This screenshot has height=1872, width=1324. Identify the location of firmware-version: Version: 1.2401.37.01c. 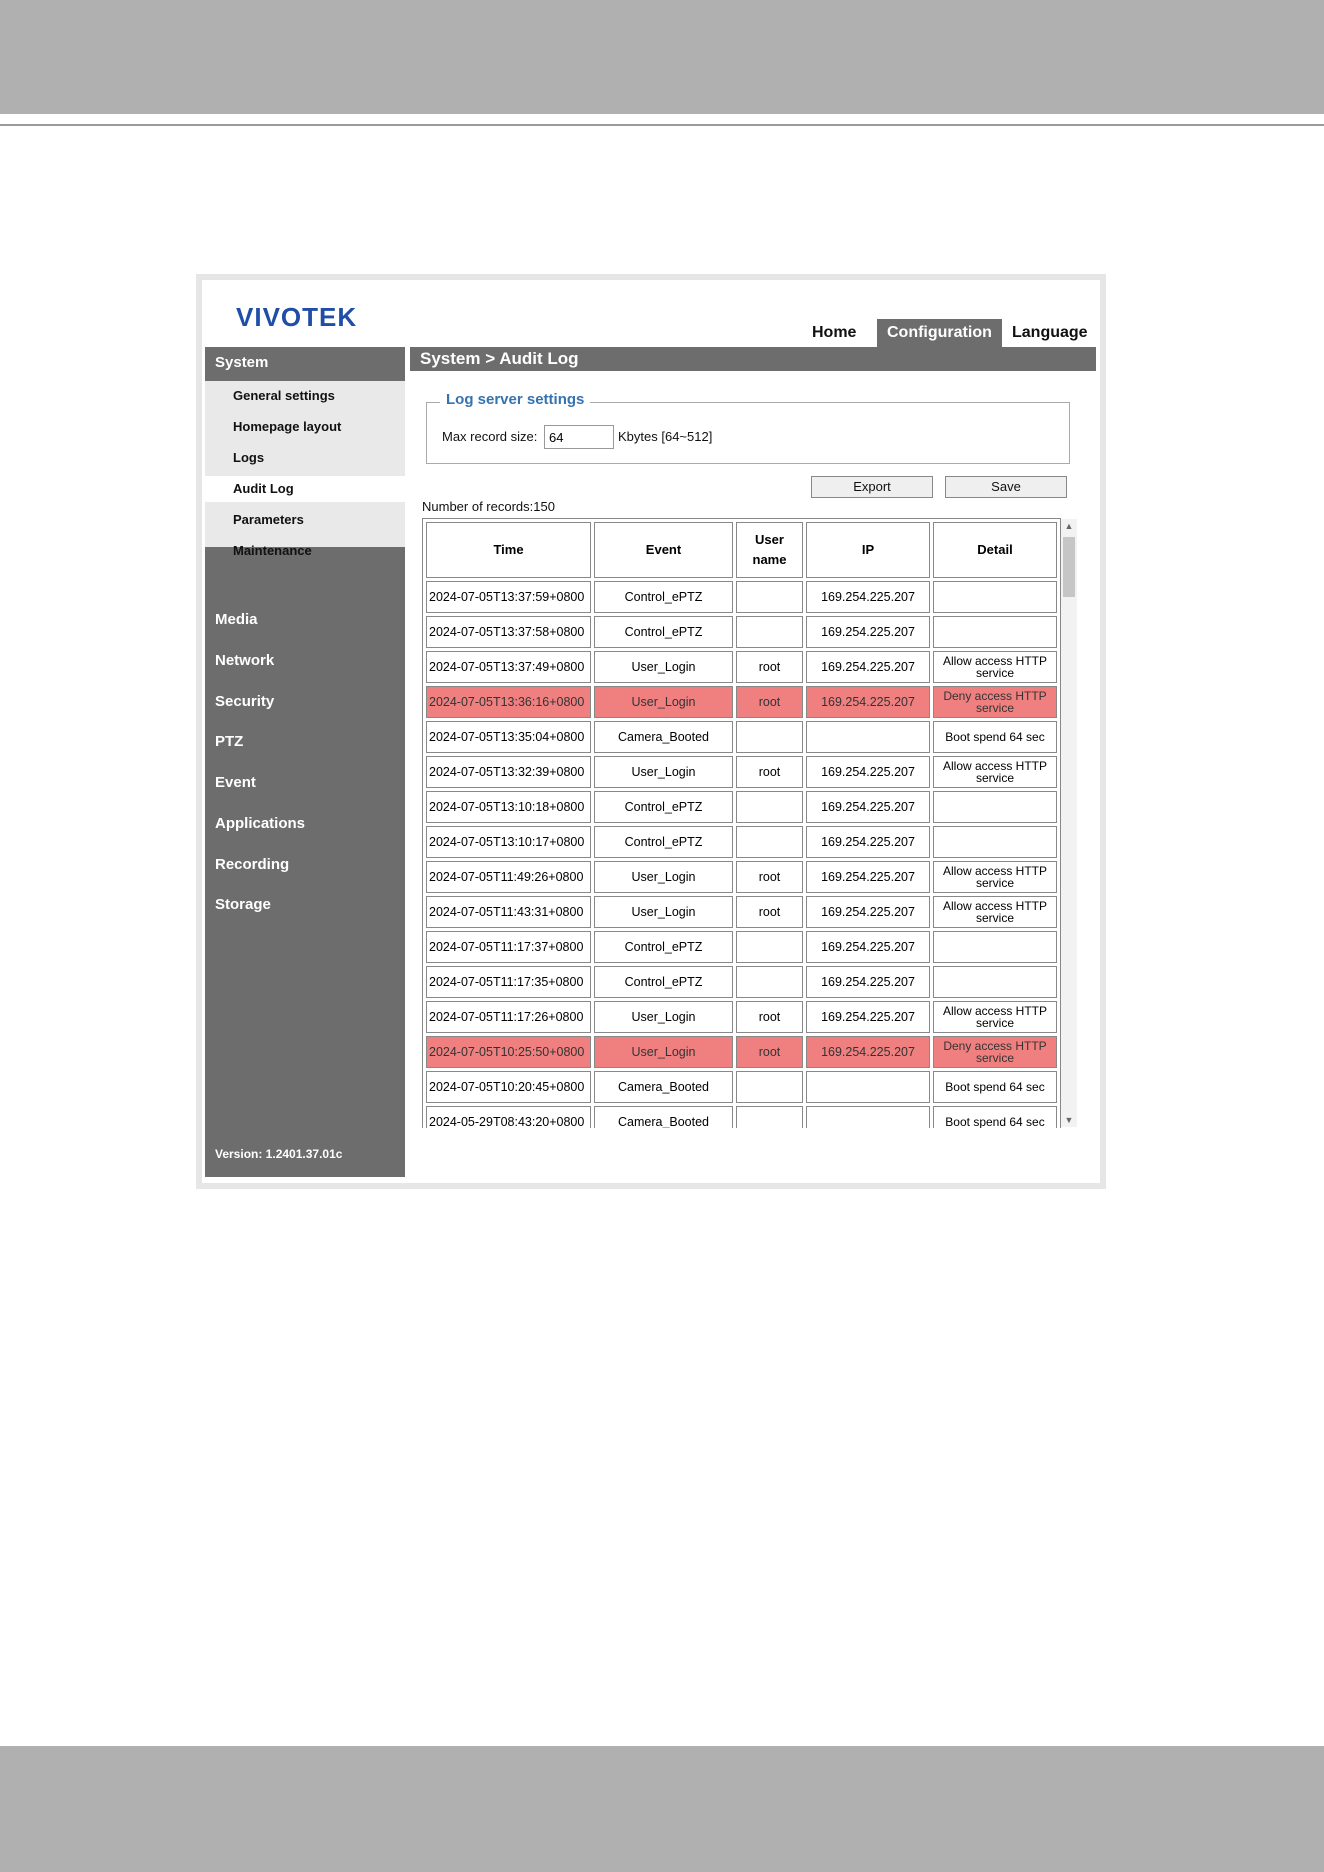
(279, 1154).